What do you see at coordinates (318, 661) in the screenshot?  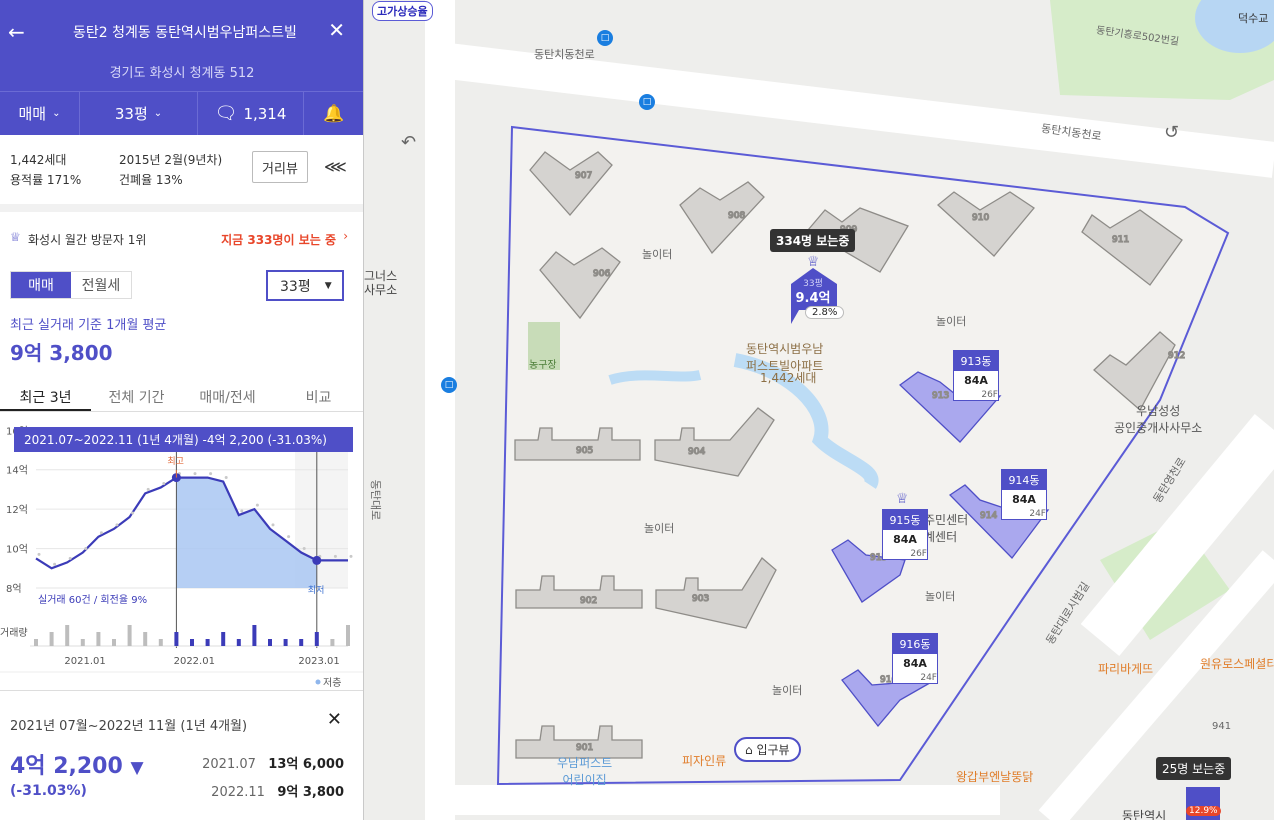 I see `x-tick-label: 2023.01` at bounding box center [318, 661].